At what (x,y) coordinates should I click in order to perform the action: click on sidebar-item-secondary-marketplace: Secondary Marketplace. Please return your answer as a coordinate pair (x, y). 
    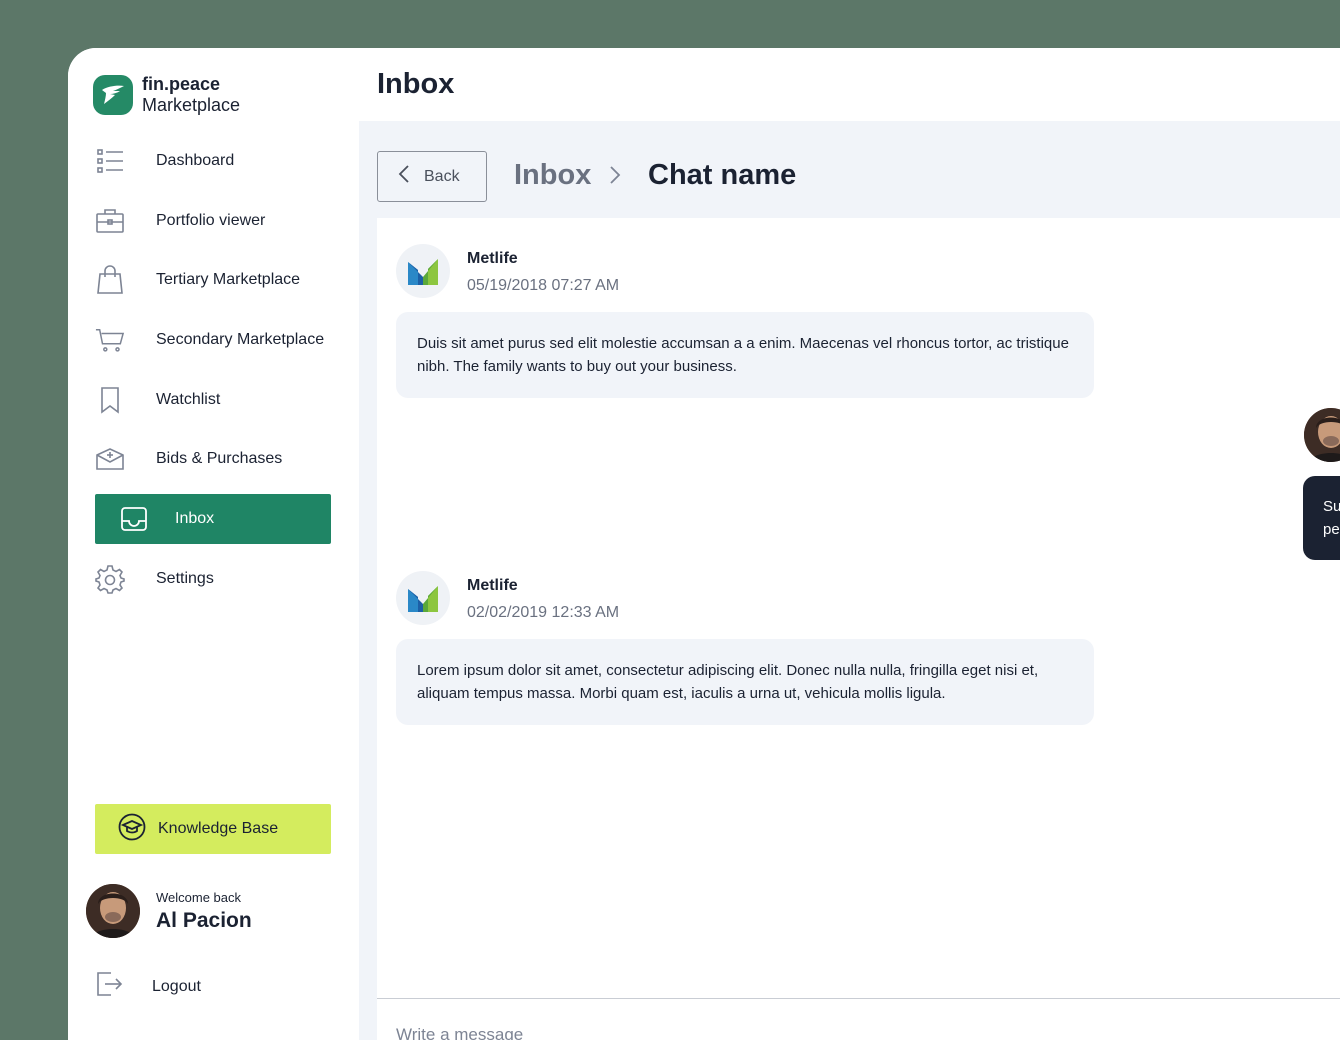
    Looking at the image, I should click on (213, 340).